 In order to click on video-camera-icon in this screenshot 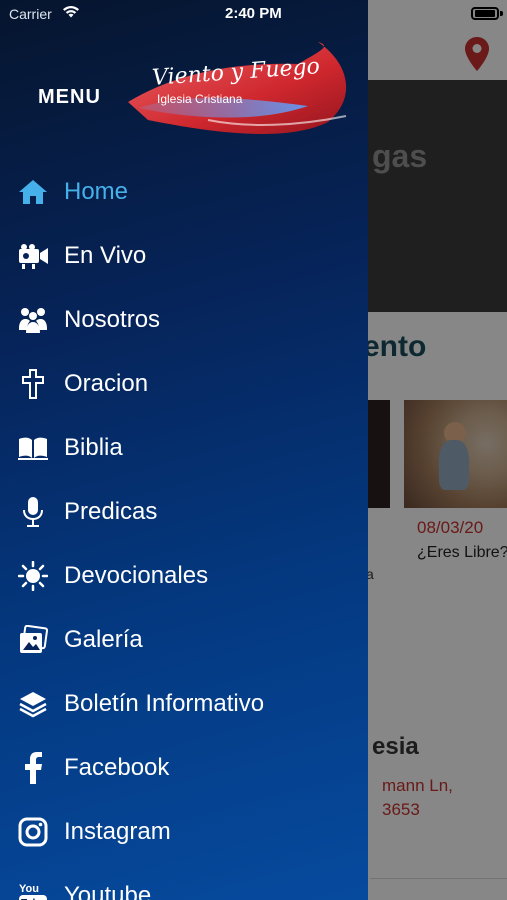, I will do `click(33, 256)`.